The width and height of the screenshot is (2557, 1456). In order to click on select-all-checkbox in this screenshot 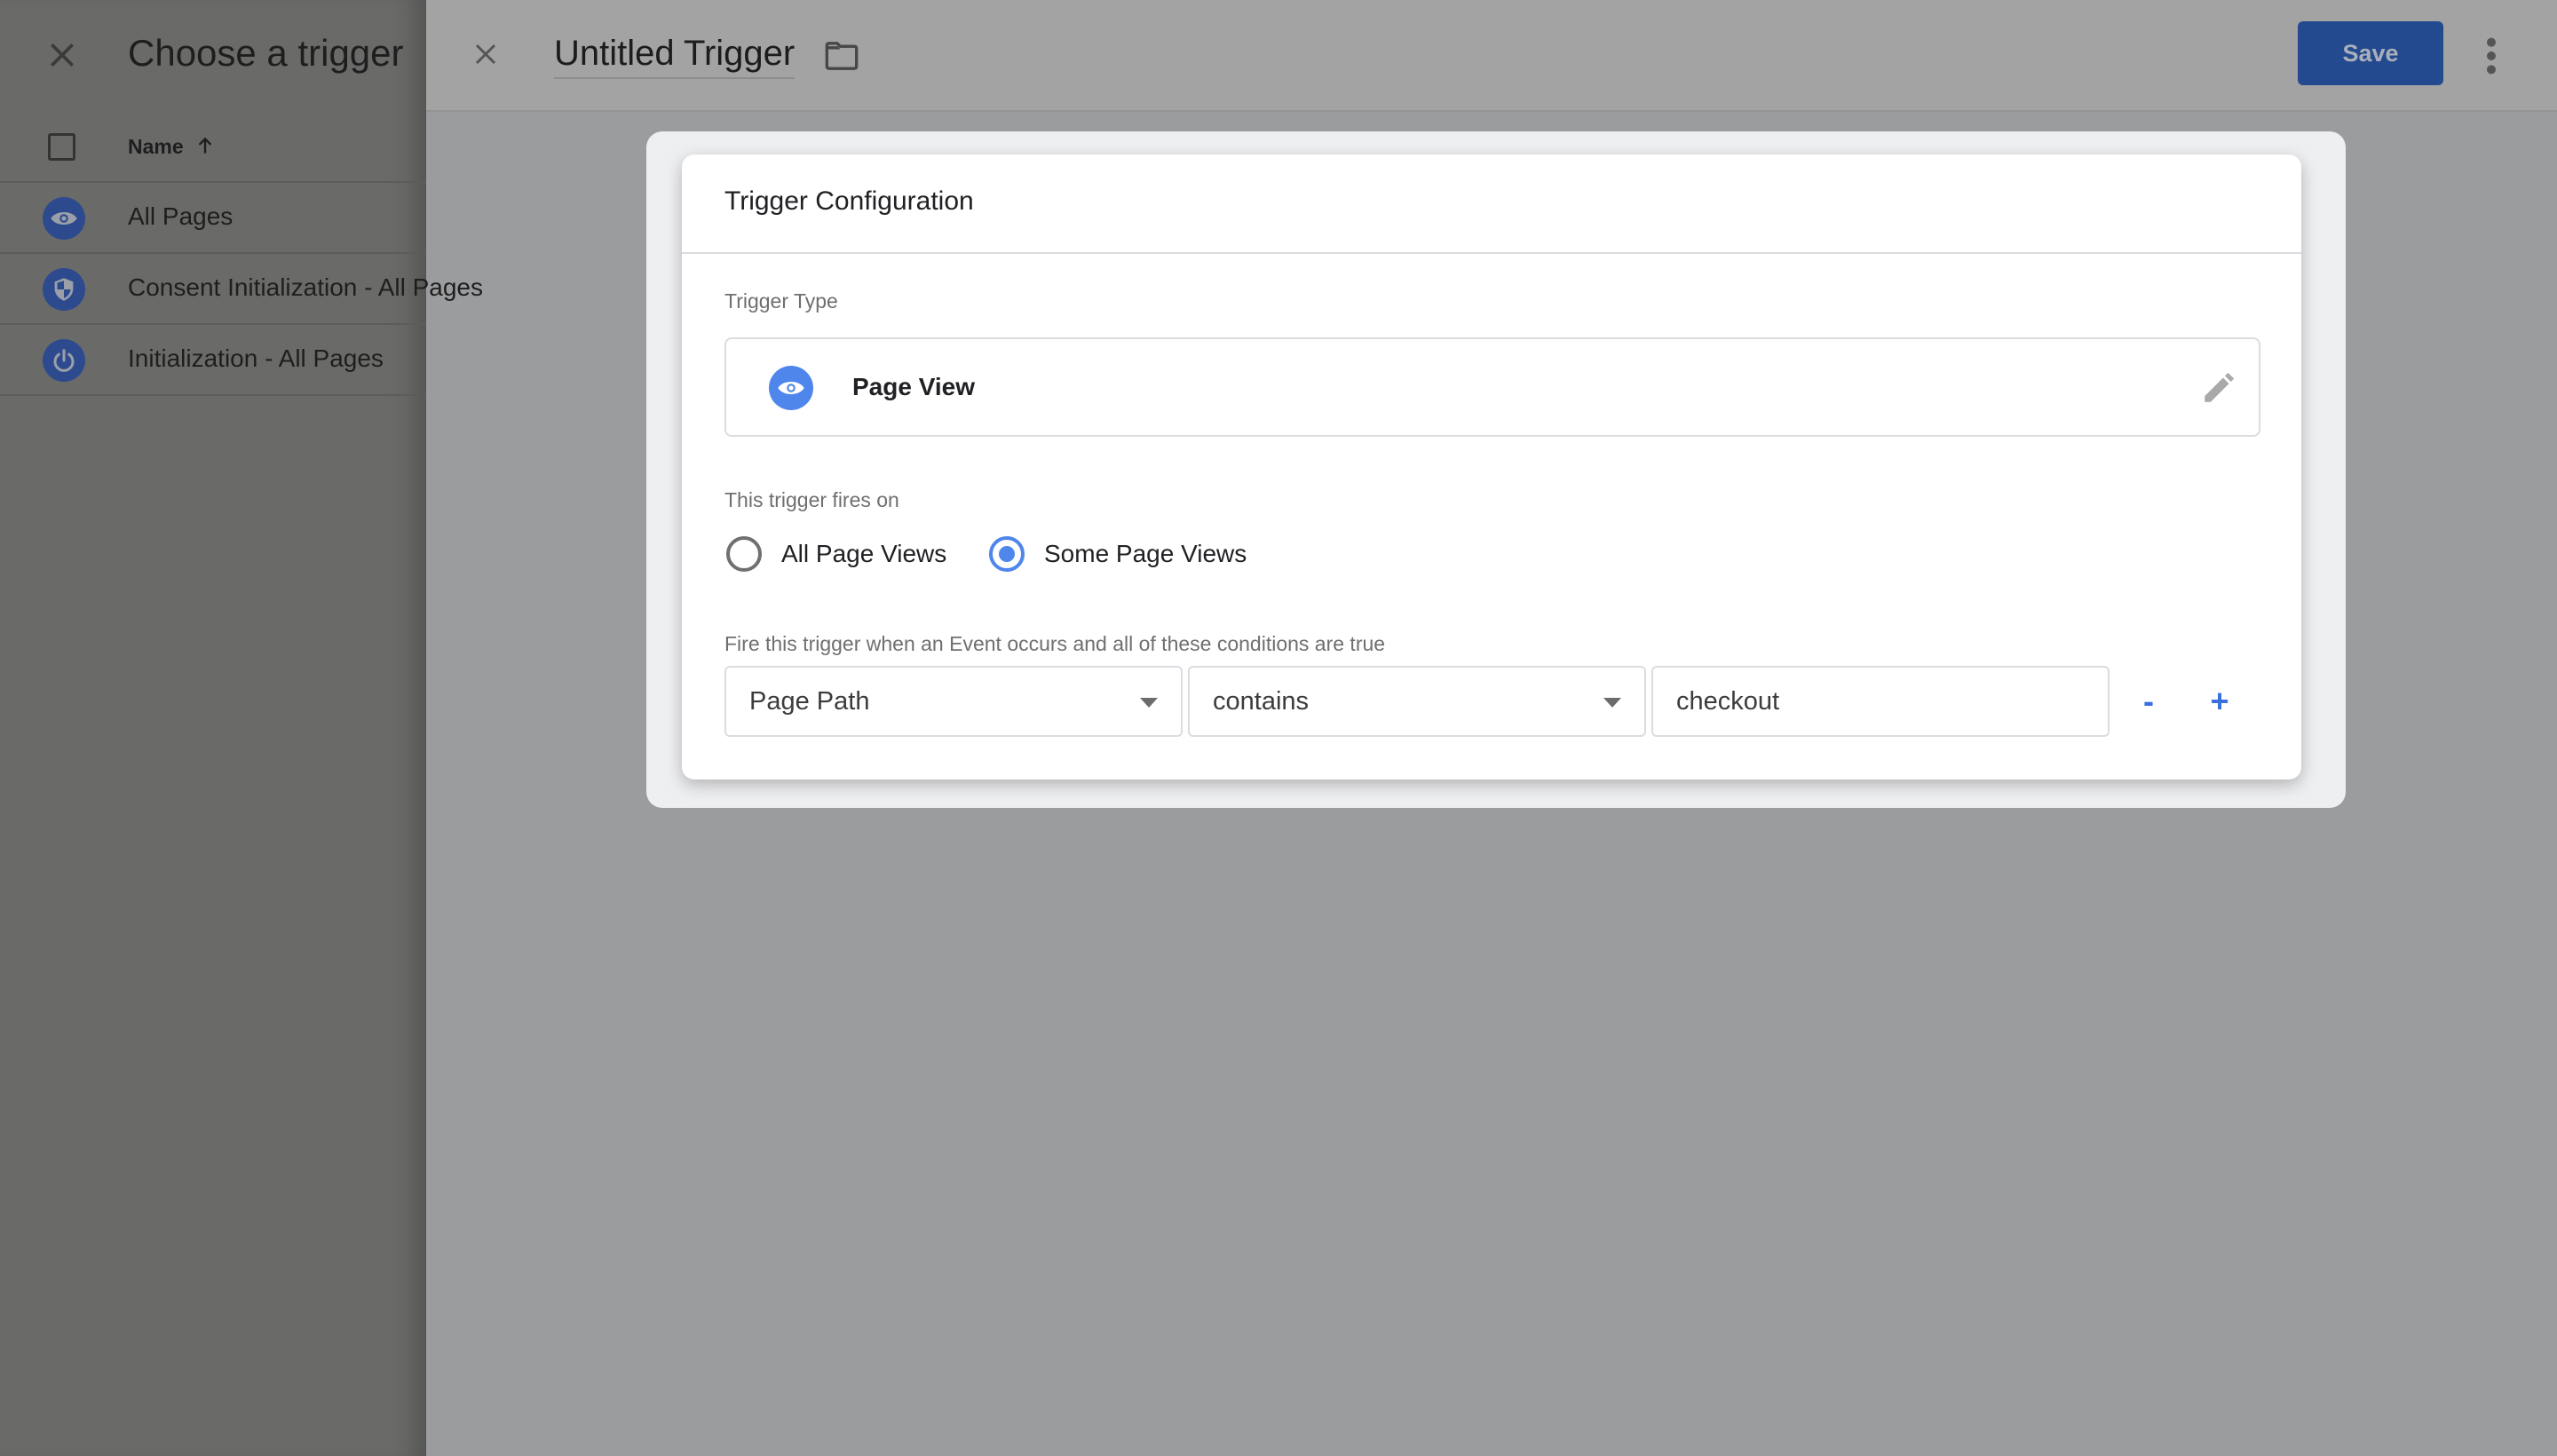, I will do `click(61, 147)`.